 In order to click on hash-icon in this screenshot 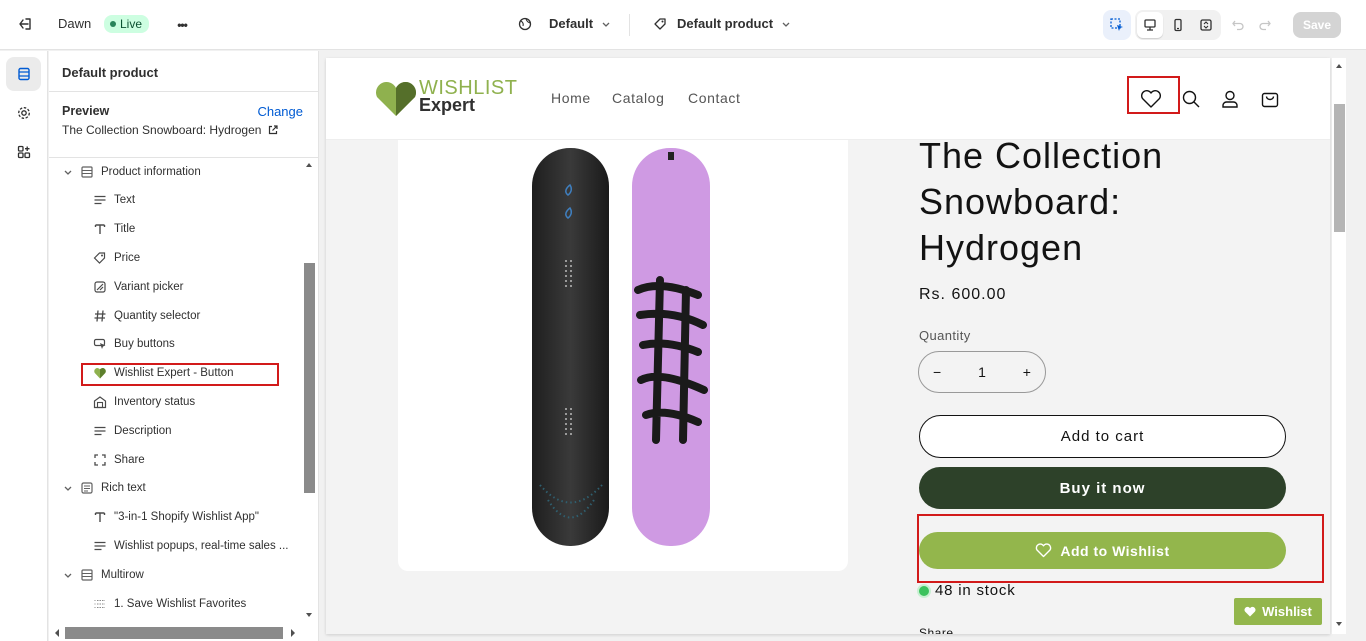, I will do `click(100, 316)`.